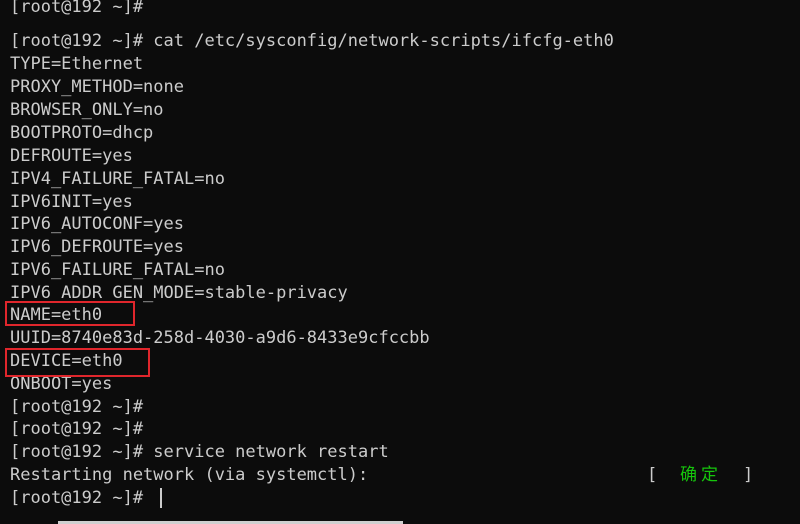 The width and height of the screenshot is (800, 524). What do you see at coordinates (189, 475) in the screenshot?
I see `restart-status-line: Restarting network (via systemctl):` at bounding box center [189, 475].